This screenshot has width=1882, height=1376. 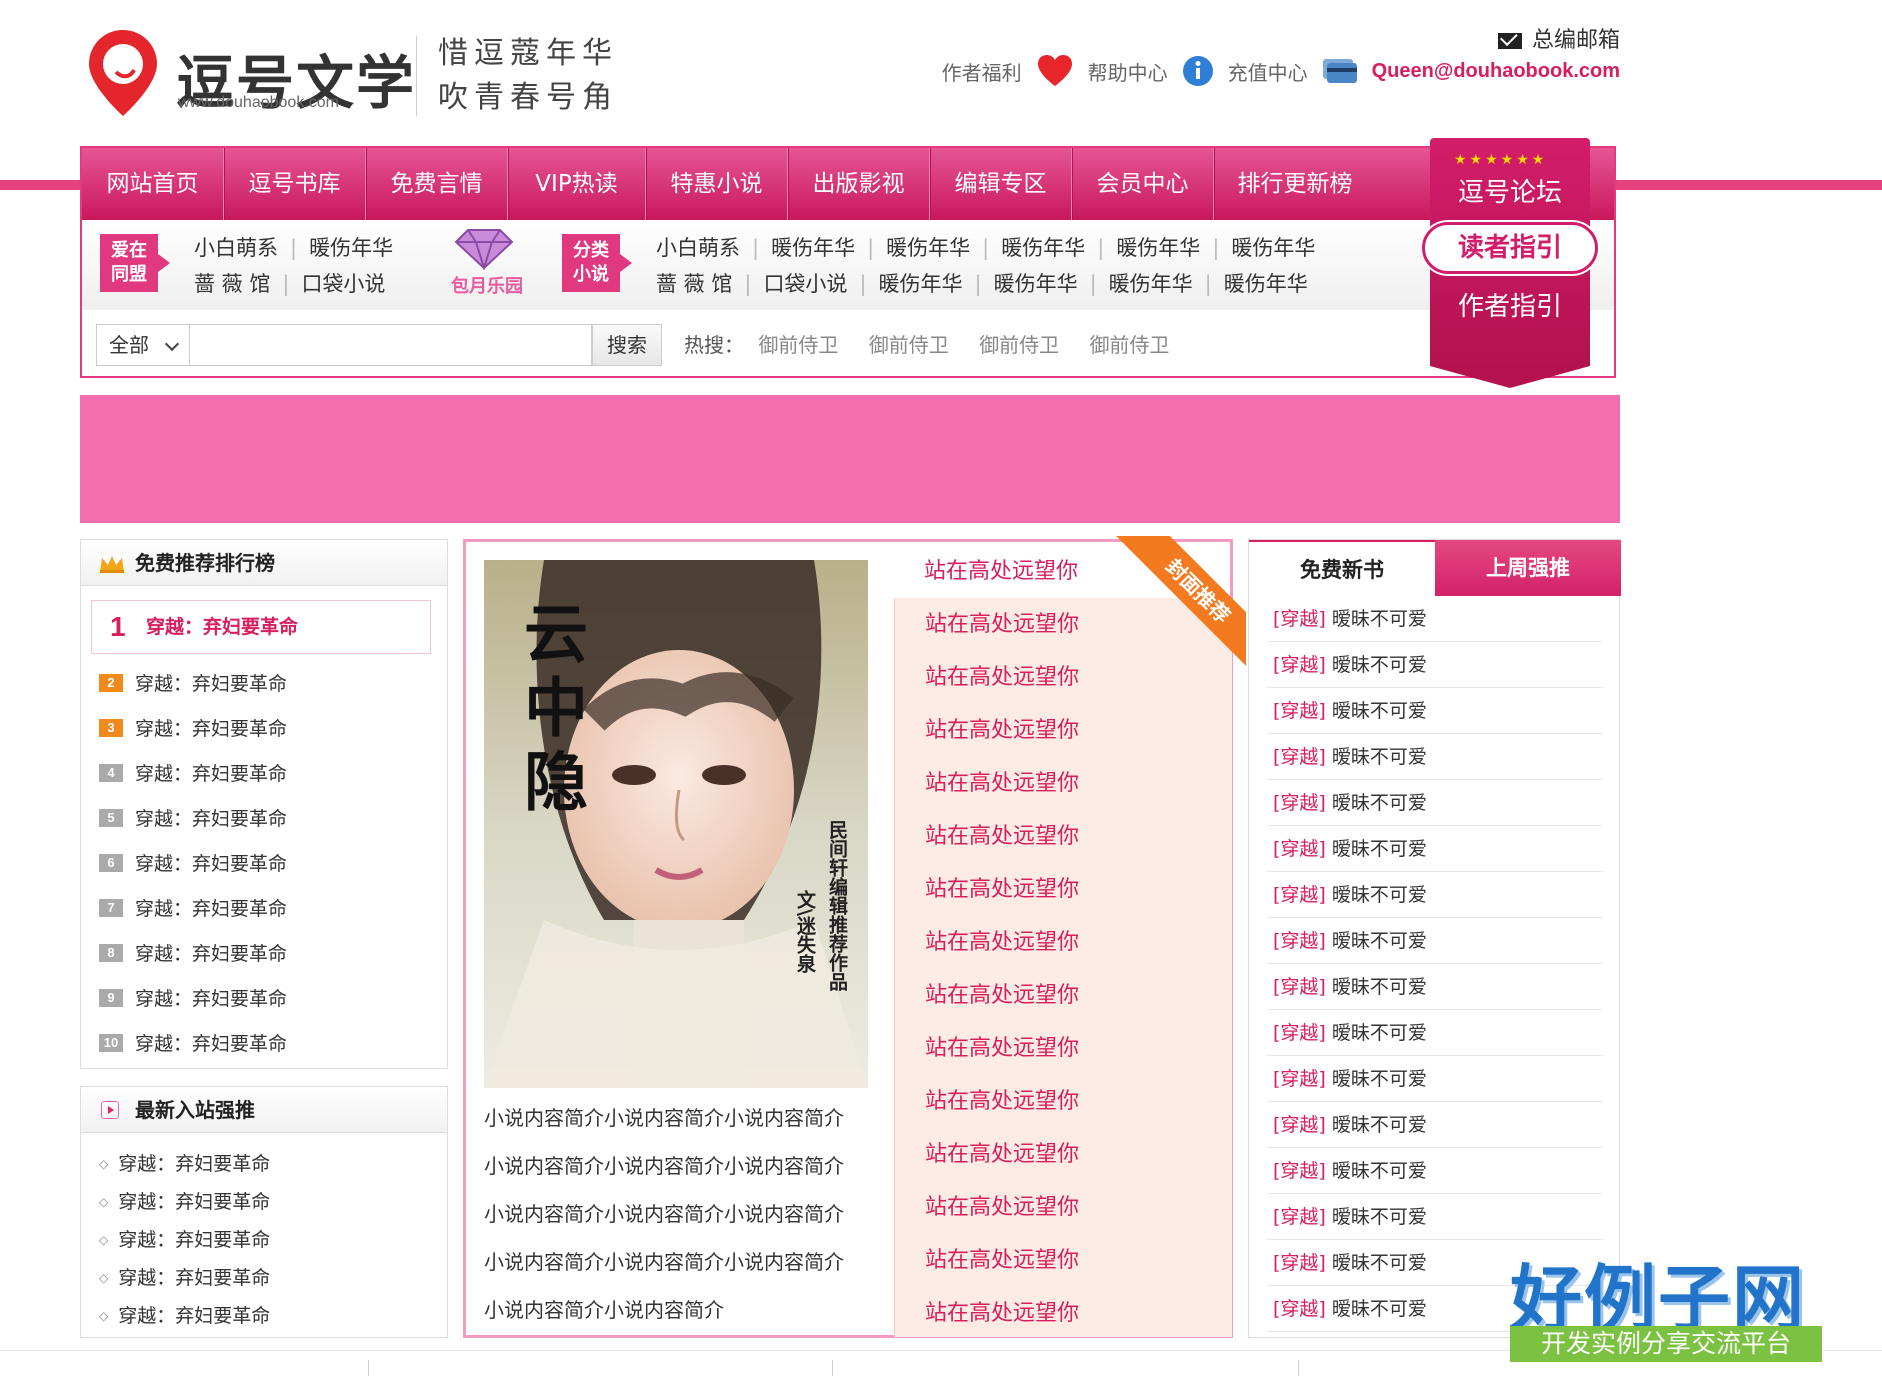 I want to click on ranking-item: 7 穿越：弃妇要革命, so click(x=193, y=909).